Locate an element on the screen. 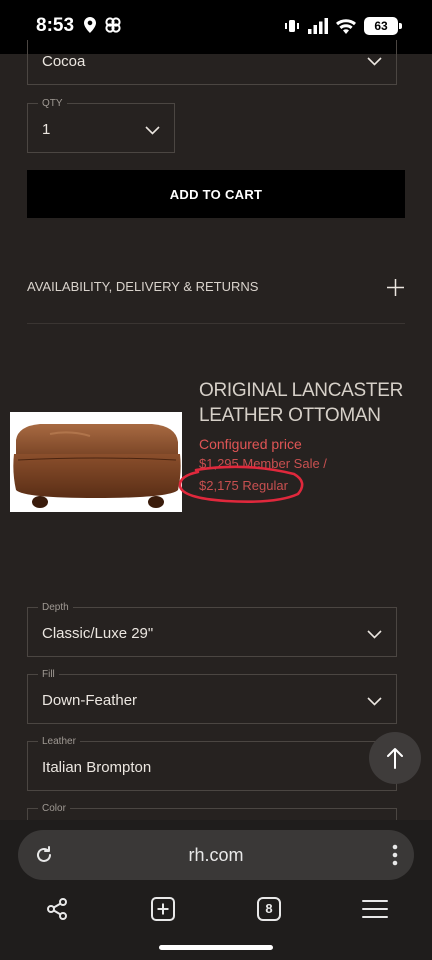 The width and height of the screenshot is (432, 960). more-options-icon is located at coordinates (395, 855).